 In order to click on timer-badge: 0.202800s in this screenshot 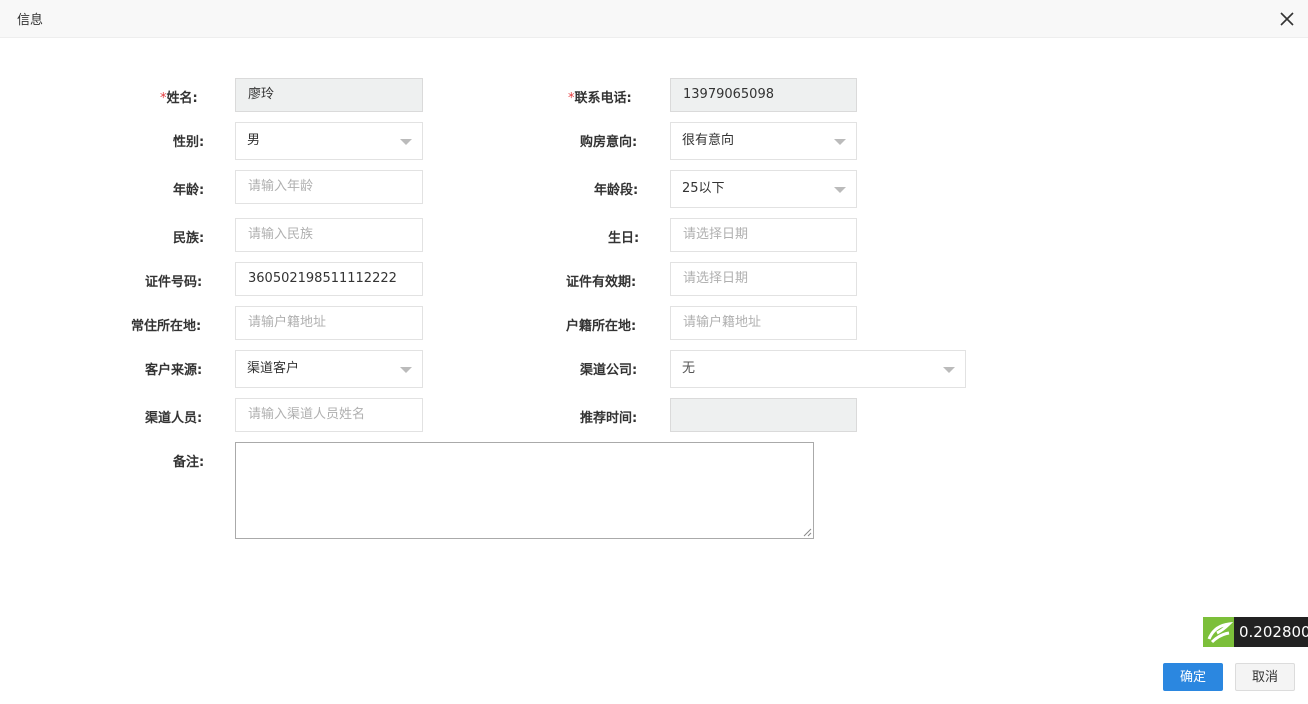, I will do `click(1255, 632)`.